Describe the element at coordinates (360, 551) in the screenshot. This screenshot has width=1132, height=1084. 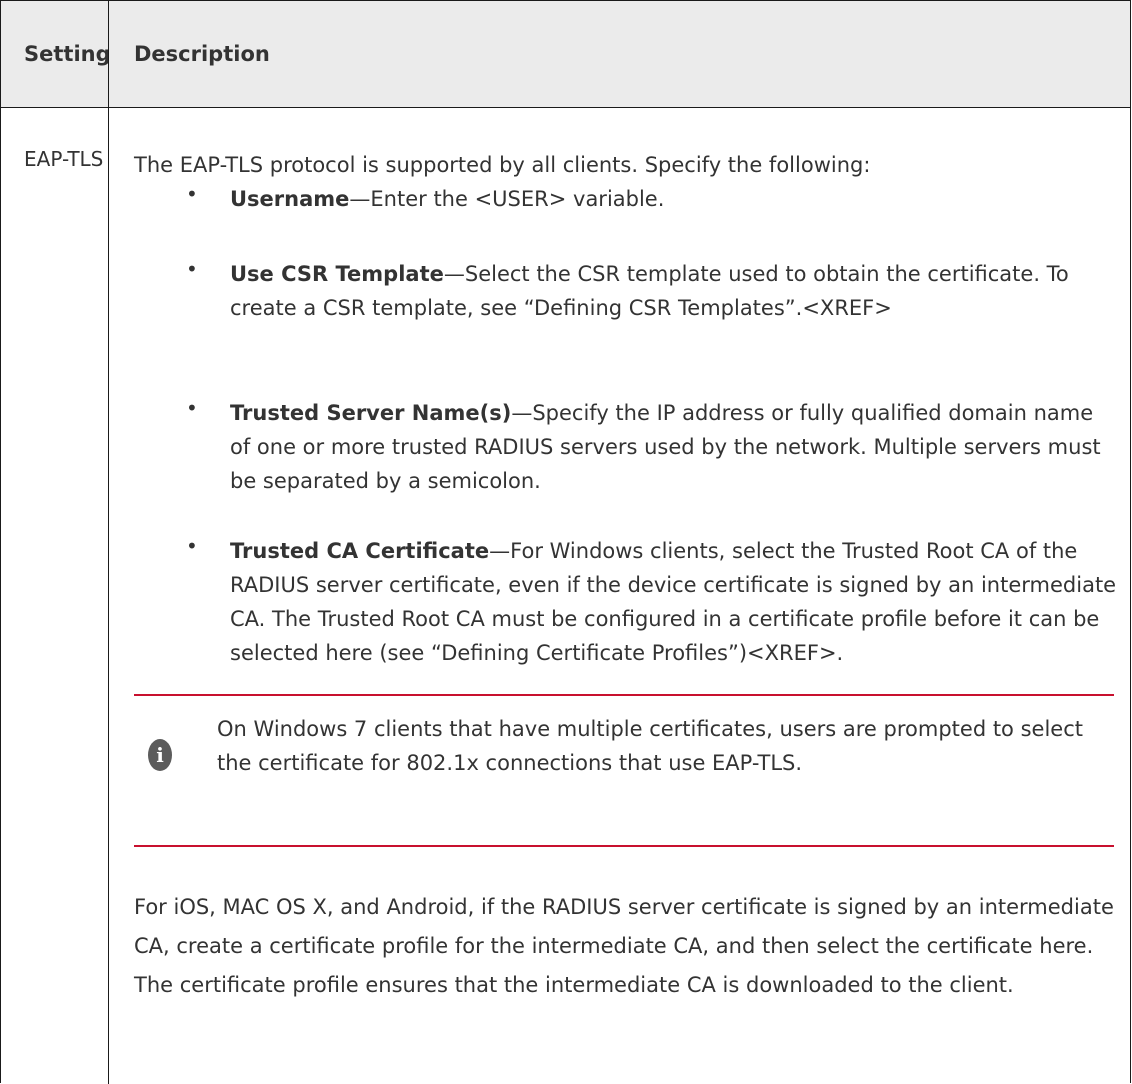
I see `list-item-term: Trusted CA Certificate` at that location.